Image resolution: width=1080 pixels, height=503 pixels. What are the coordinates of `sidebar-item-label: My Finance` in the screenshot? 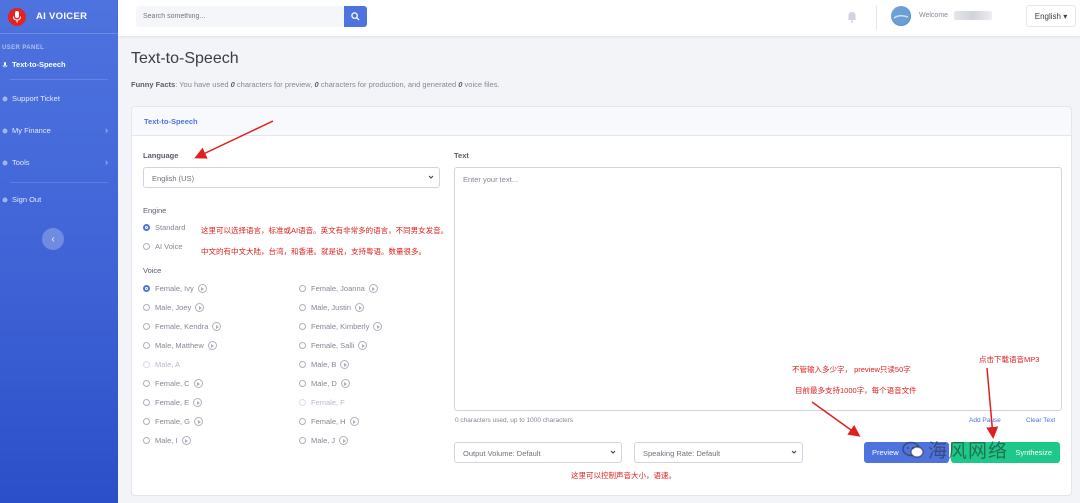 It's located at (31, 130).